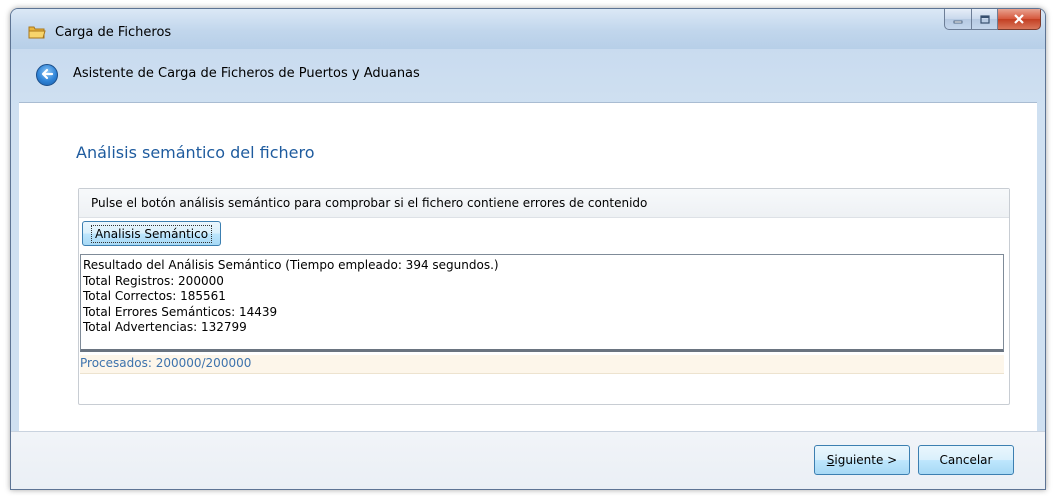 This screenshot has height=496, width=1053. I want to click on result-line: Total Registros: 200000, so click(153, 280).